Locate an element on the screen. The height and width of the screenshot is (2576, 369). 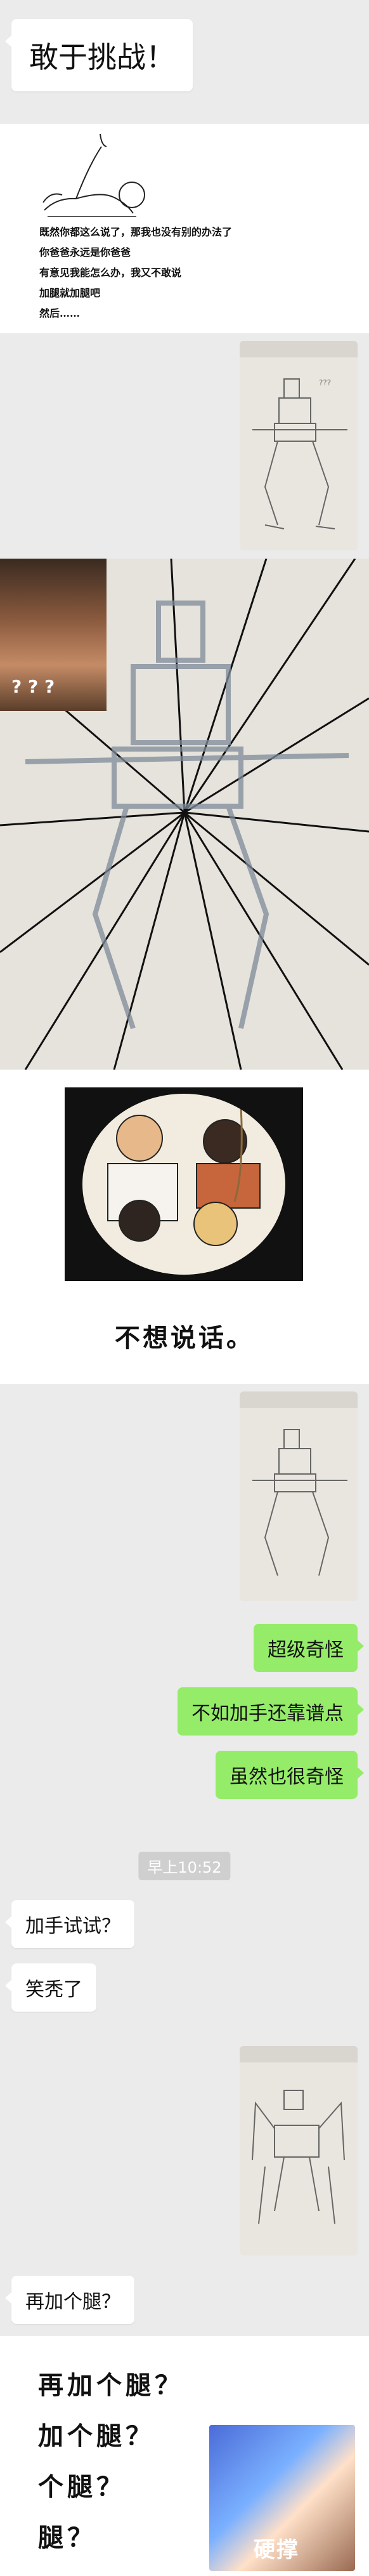
title-message-text: 敢于挑战！ is located at coordinates (102, 57).